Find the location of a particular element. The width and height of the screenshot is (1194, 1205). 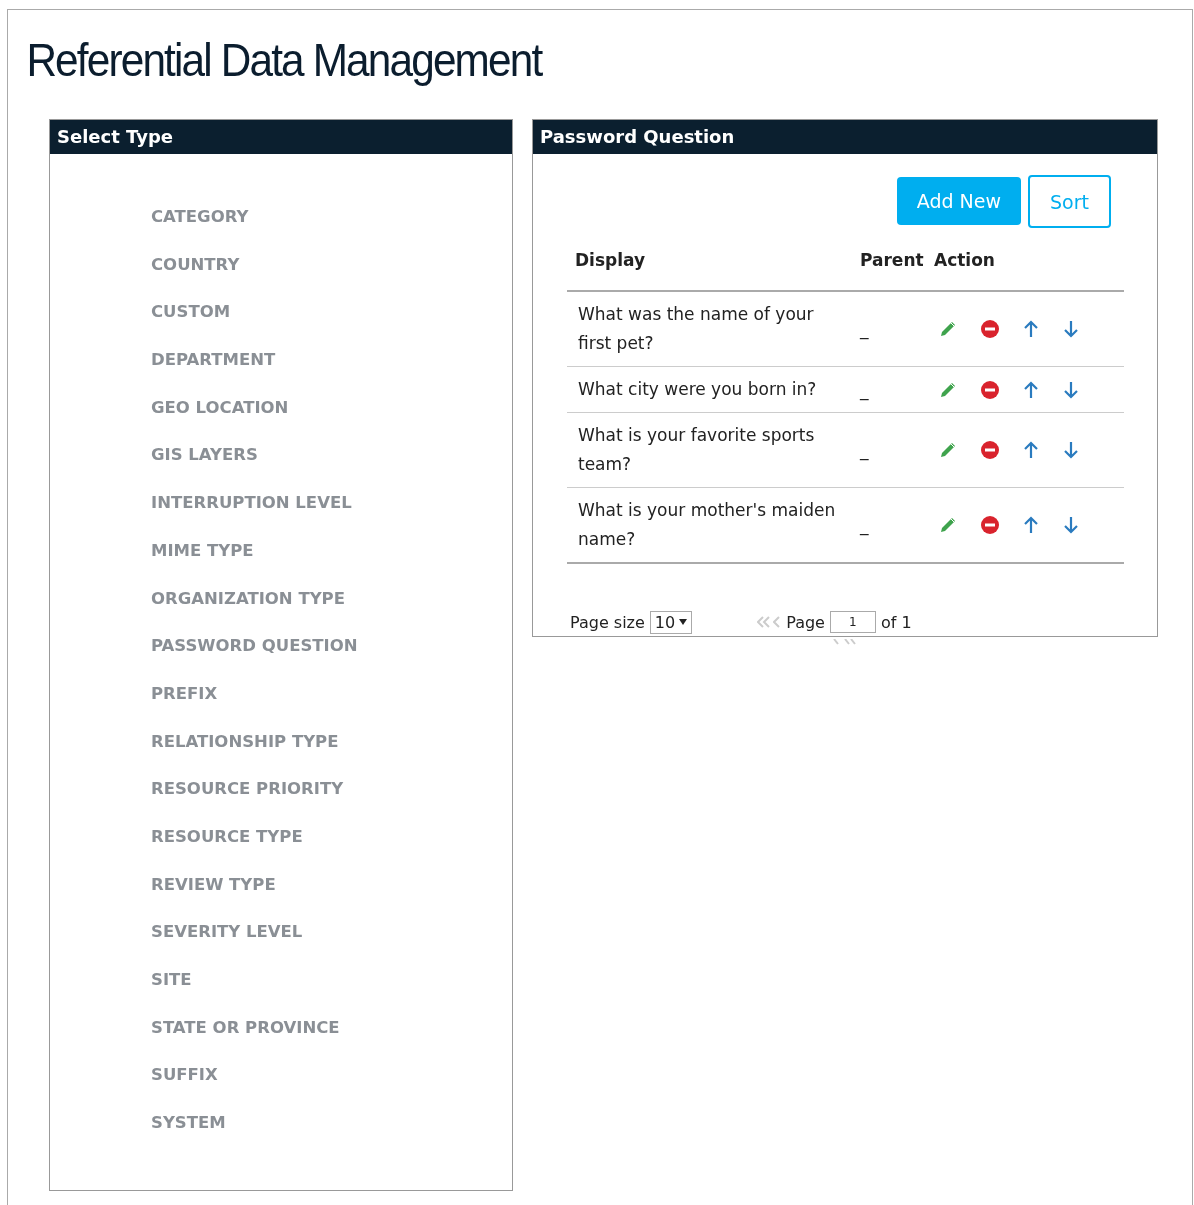

table-cell-text: What is your favorite sports team? is located at coordinates (697, 450).